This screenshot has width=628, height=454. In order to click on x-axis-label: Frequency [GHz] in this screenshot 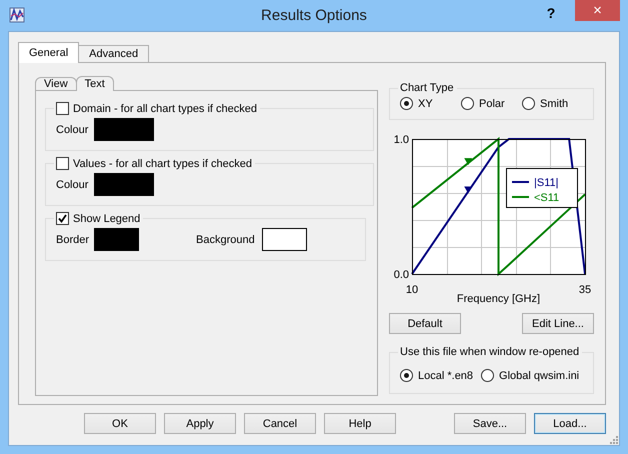, I will do `click(498, 298)`.